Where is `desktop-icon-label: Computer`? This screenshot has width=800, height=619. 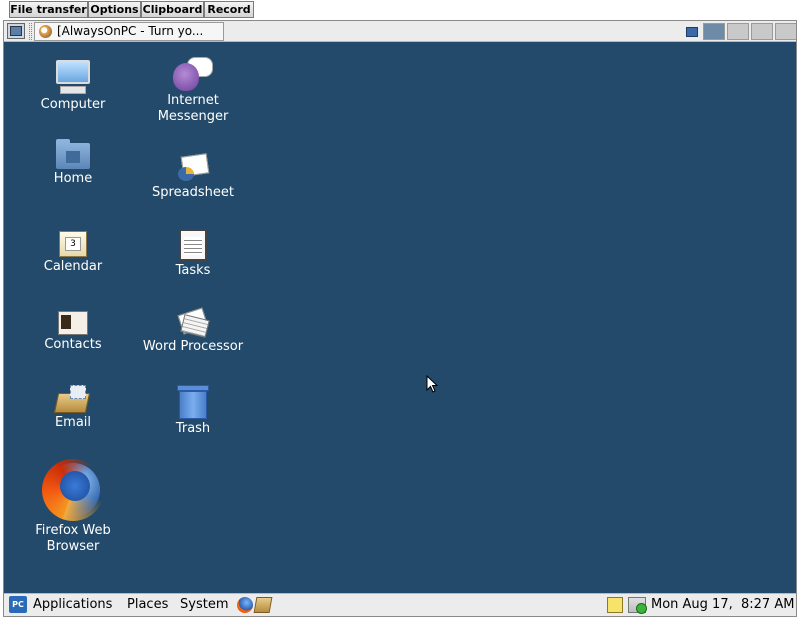 desktop-icon-label: Computer is located at coordinates (73, 104).